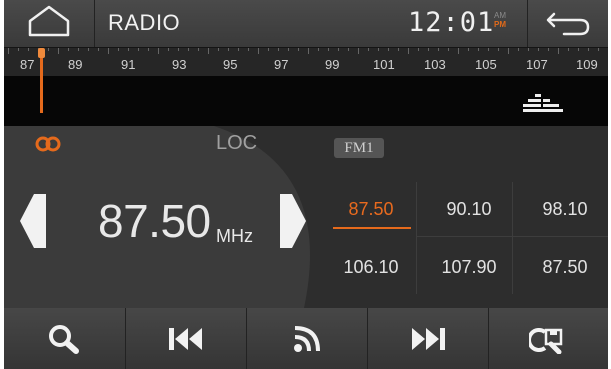 Image resolution: width=611 pixels, height=369 pixels. I want to click on back-icon, so click(568, 24).